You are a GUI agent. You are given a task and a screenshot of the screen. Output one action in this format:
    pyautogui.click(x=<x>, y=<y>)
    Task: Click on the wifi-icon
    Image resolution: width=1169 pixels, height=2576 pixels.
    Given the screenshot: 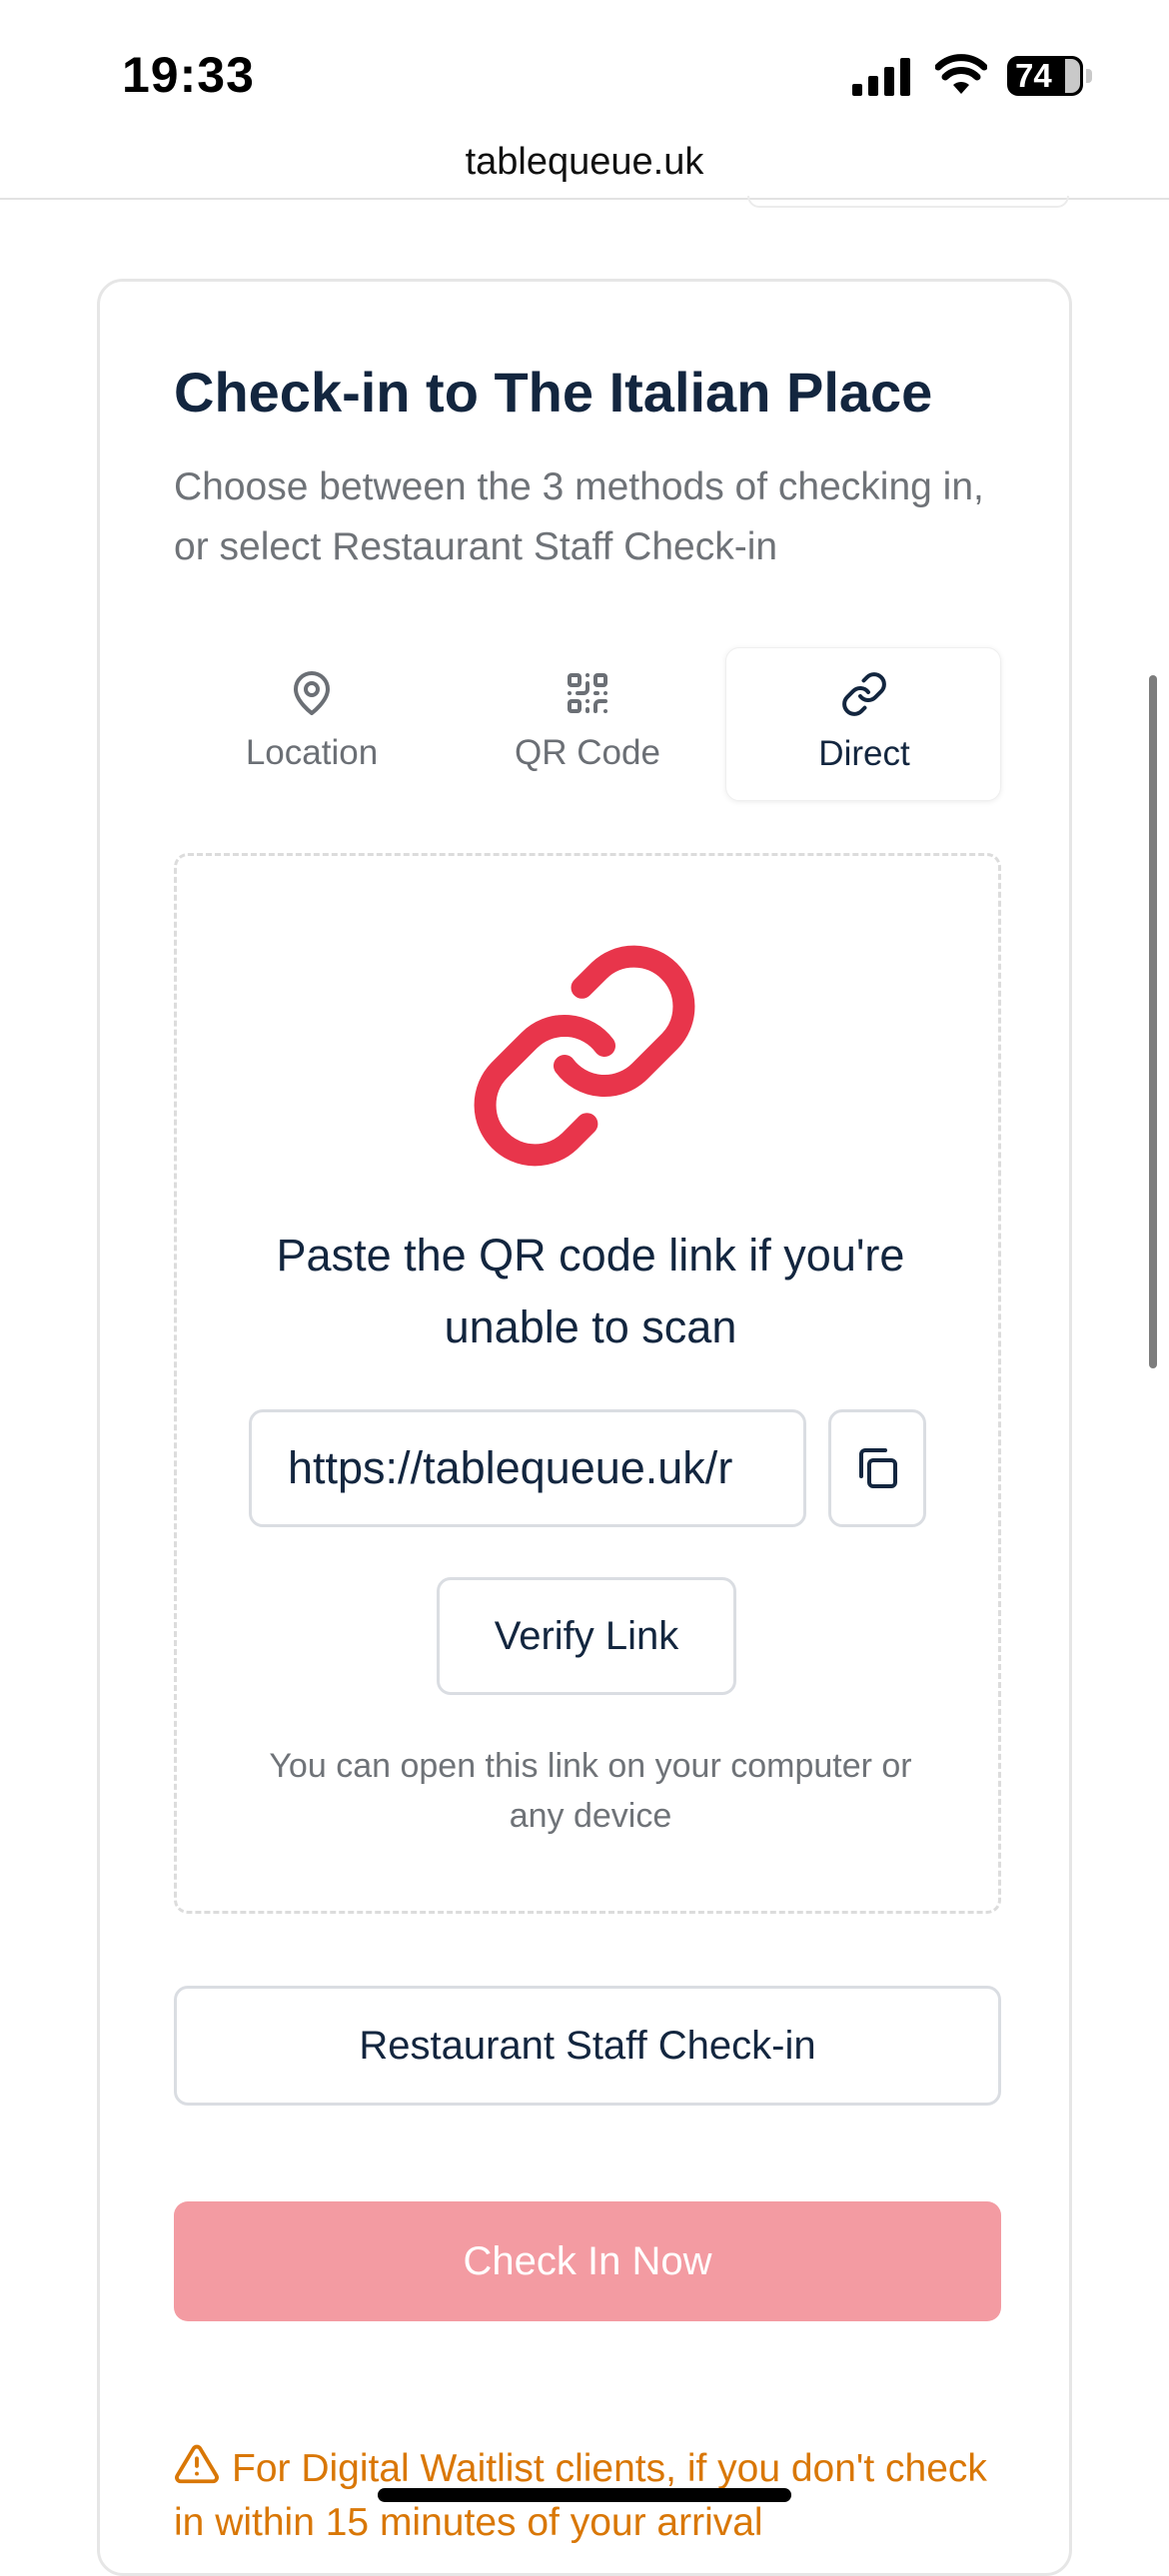 What is the action you would take?
    pyautogui.click(x=961, y=74)
    